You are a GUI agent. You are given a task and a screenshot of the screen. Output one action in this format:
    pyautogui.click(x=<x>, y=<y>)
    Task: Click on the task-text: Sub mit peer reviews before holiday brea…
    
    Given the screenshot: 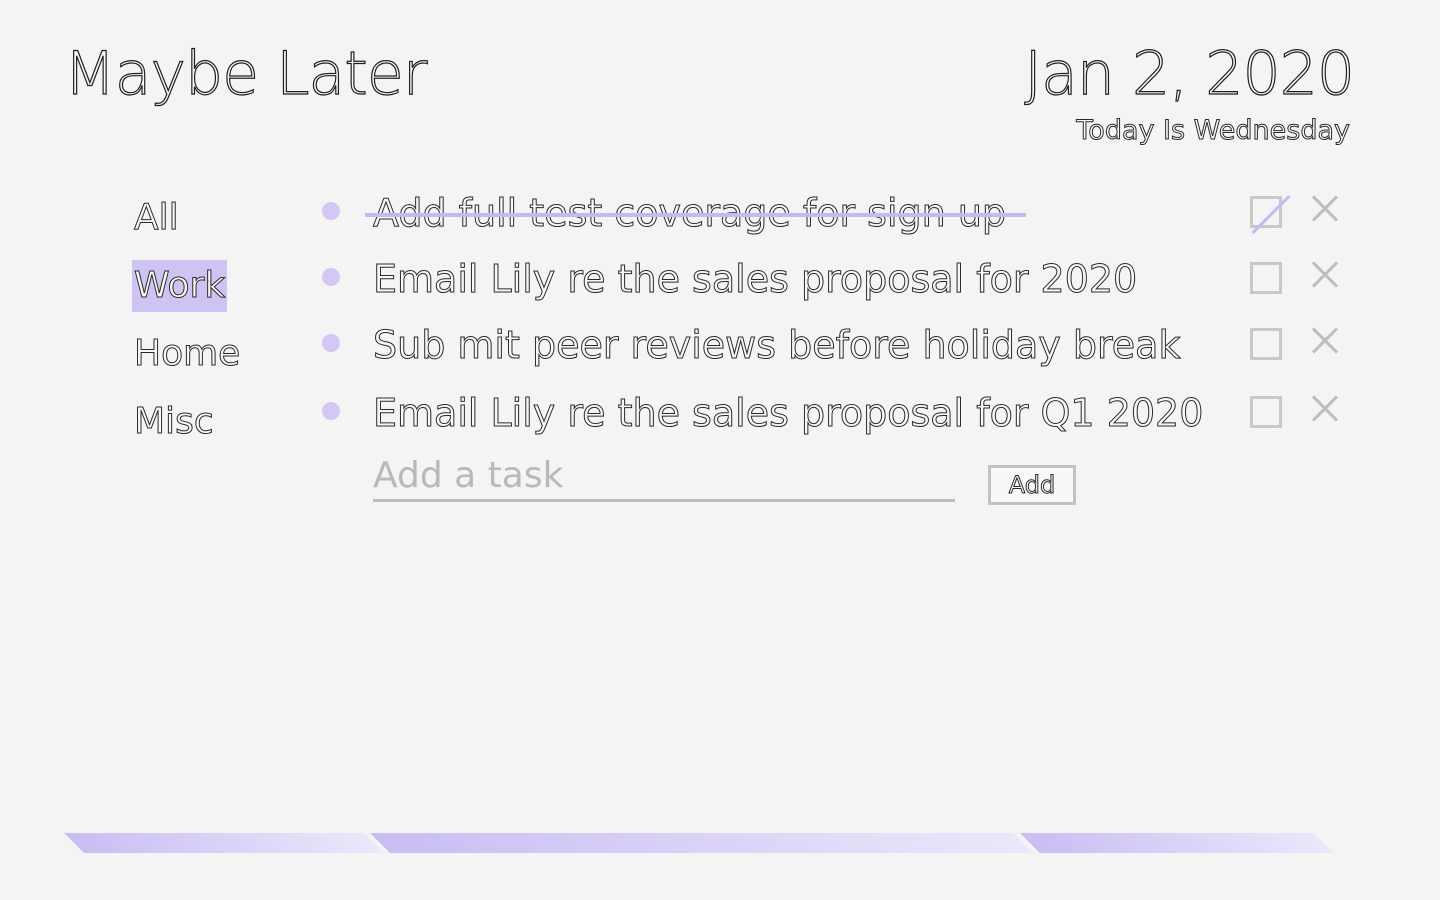 What is the action you would take?
    pyautogui.click(x=776, y=345)
    